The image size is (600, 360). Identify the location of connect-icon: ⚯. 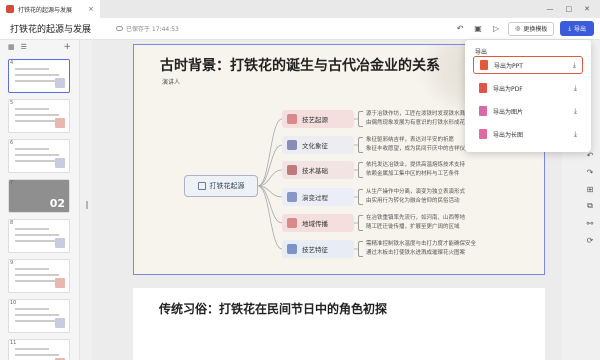
(590, 223).